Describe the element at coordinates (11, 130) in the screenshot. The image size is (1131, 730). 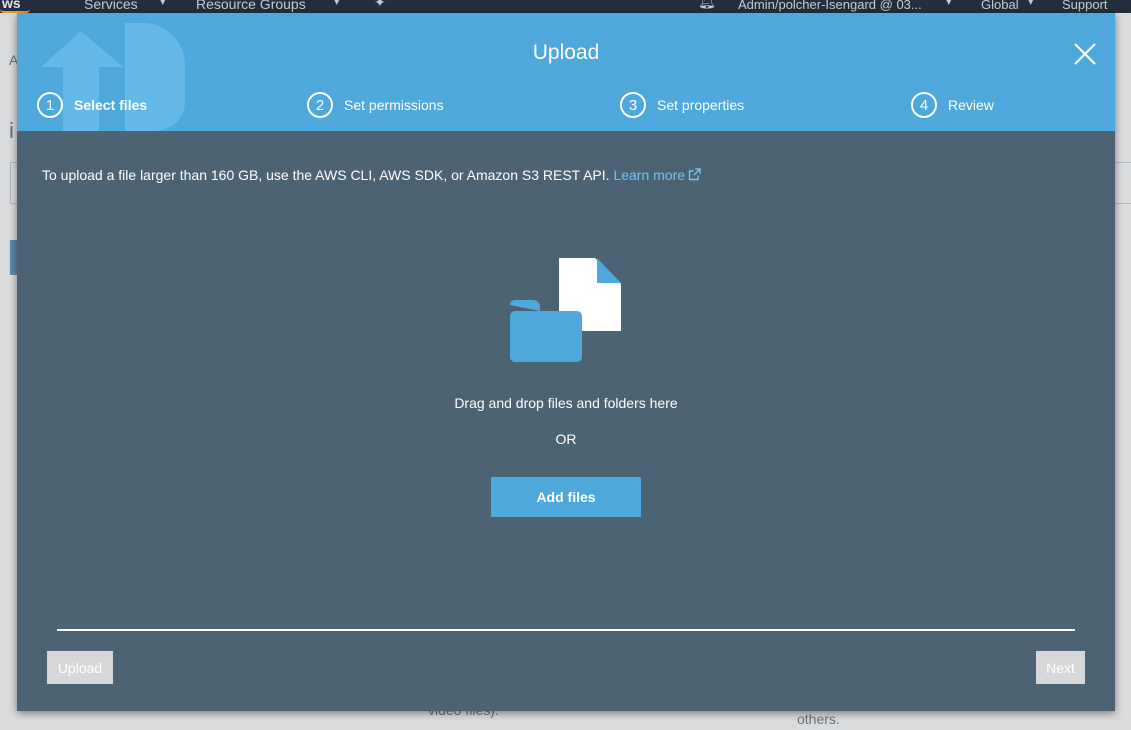
I see `bg-heading-fragment: i` at that location.